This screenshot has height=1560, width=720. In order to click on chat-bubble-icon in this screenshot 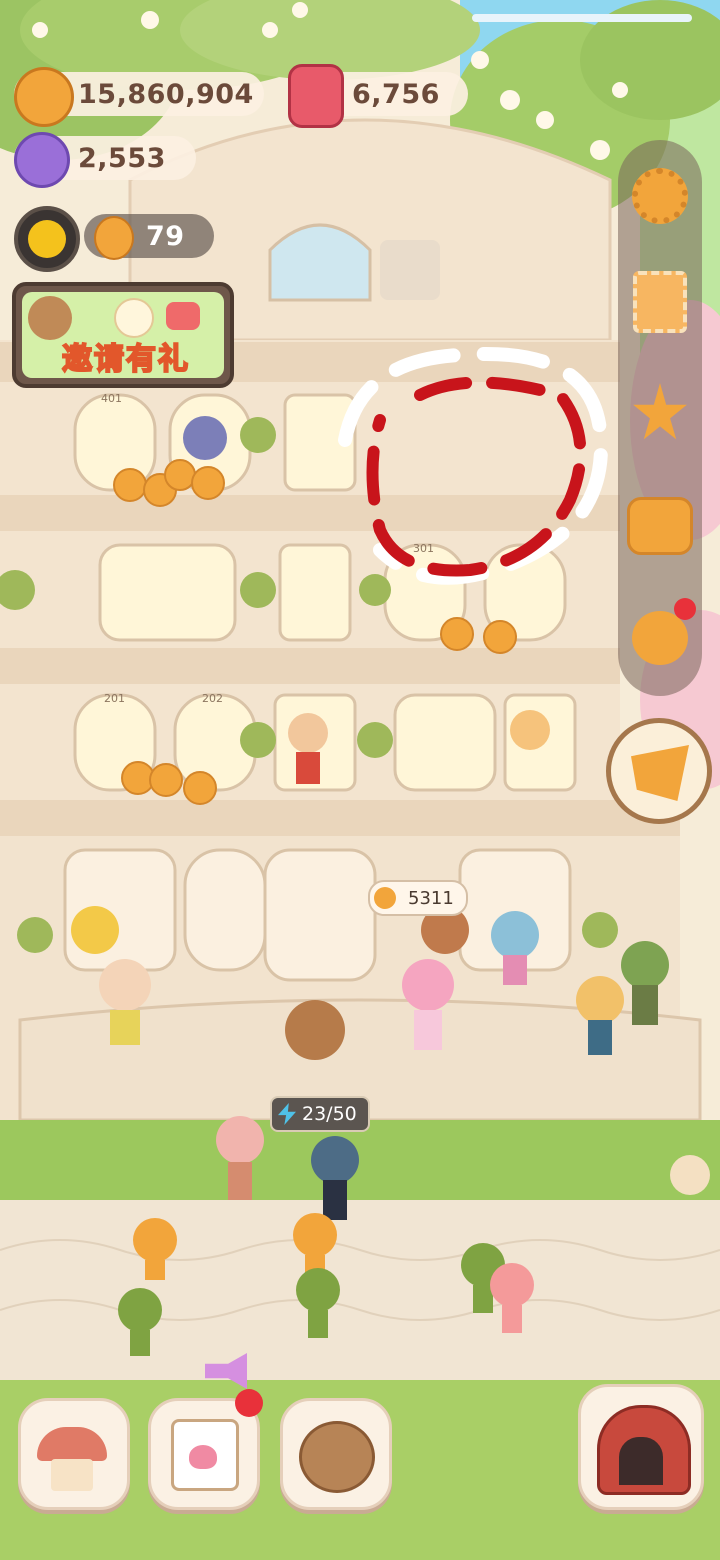, I will do `click(183, 316)`.